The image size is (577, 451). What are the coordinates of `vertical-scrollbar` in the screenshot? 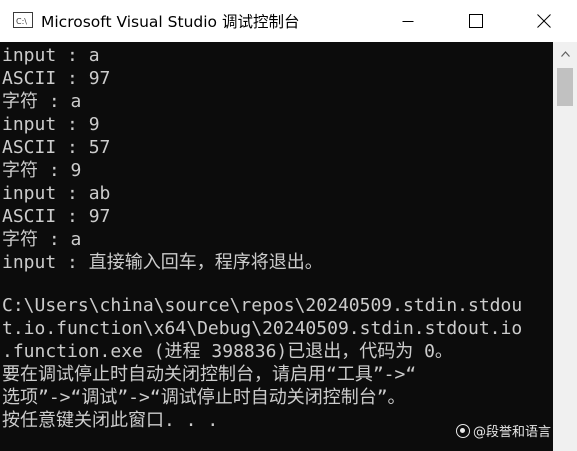 It's located at (565, 246).